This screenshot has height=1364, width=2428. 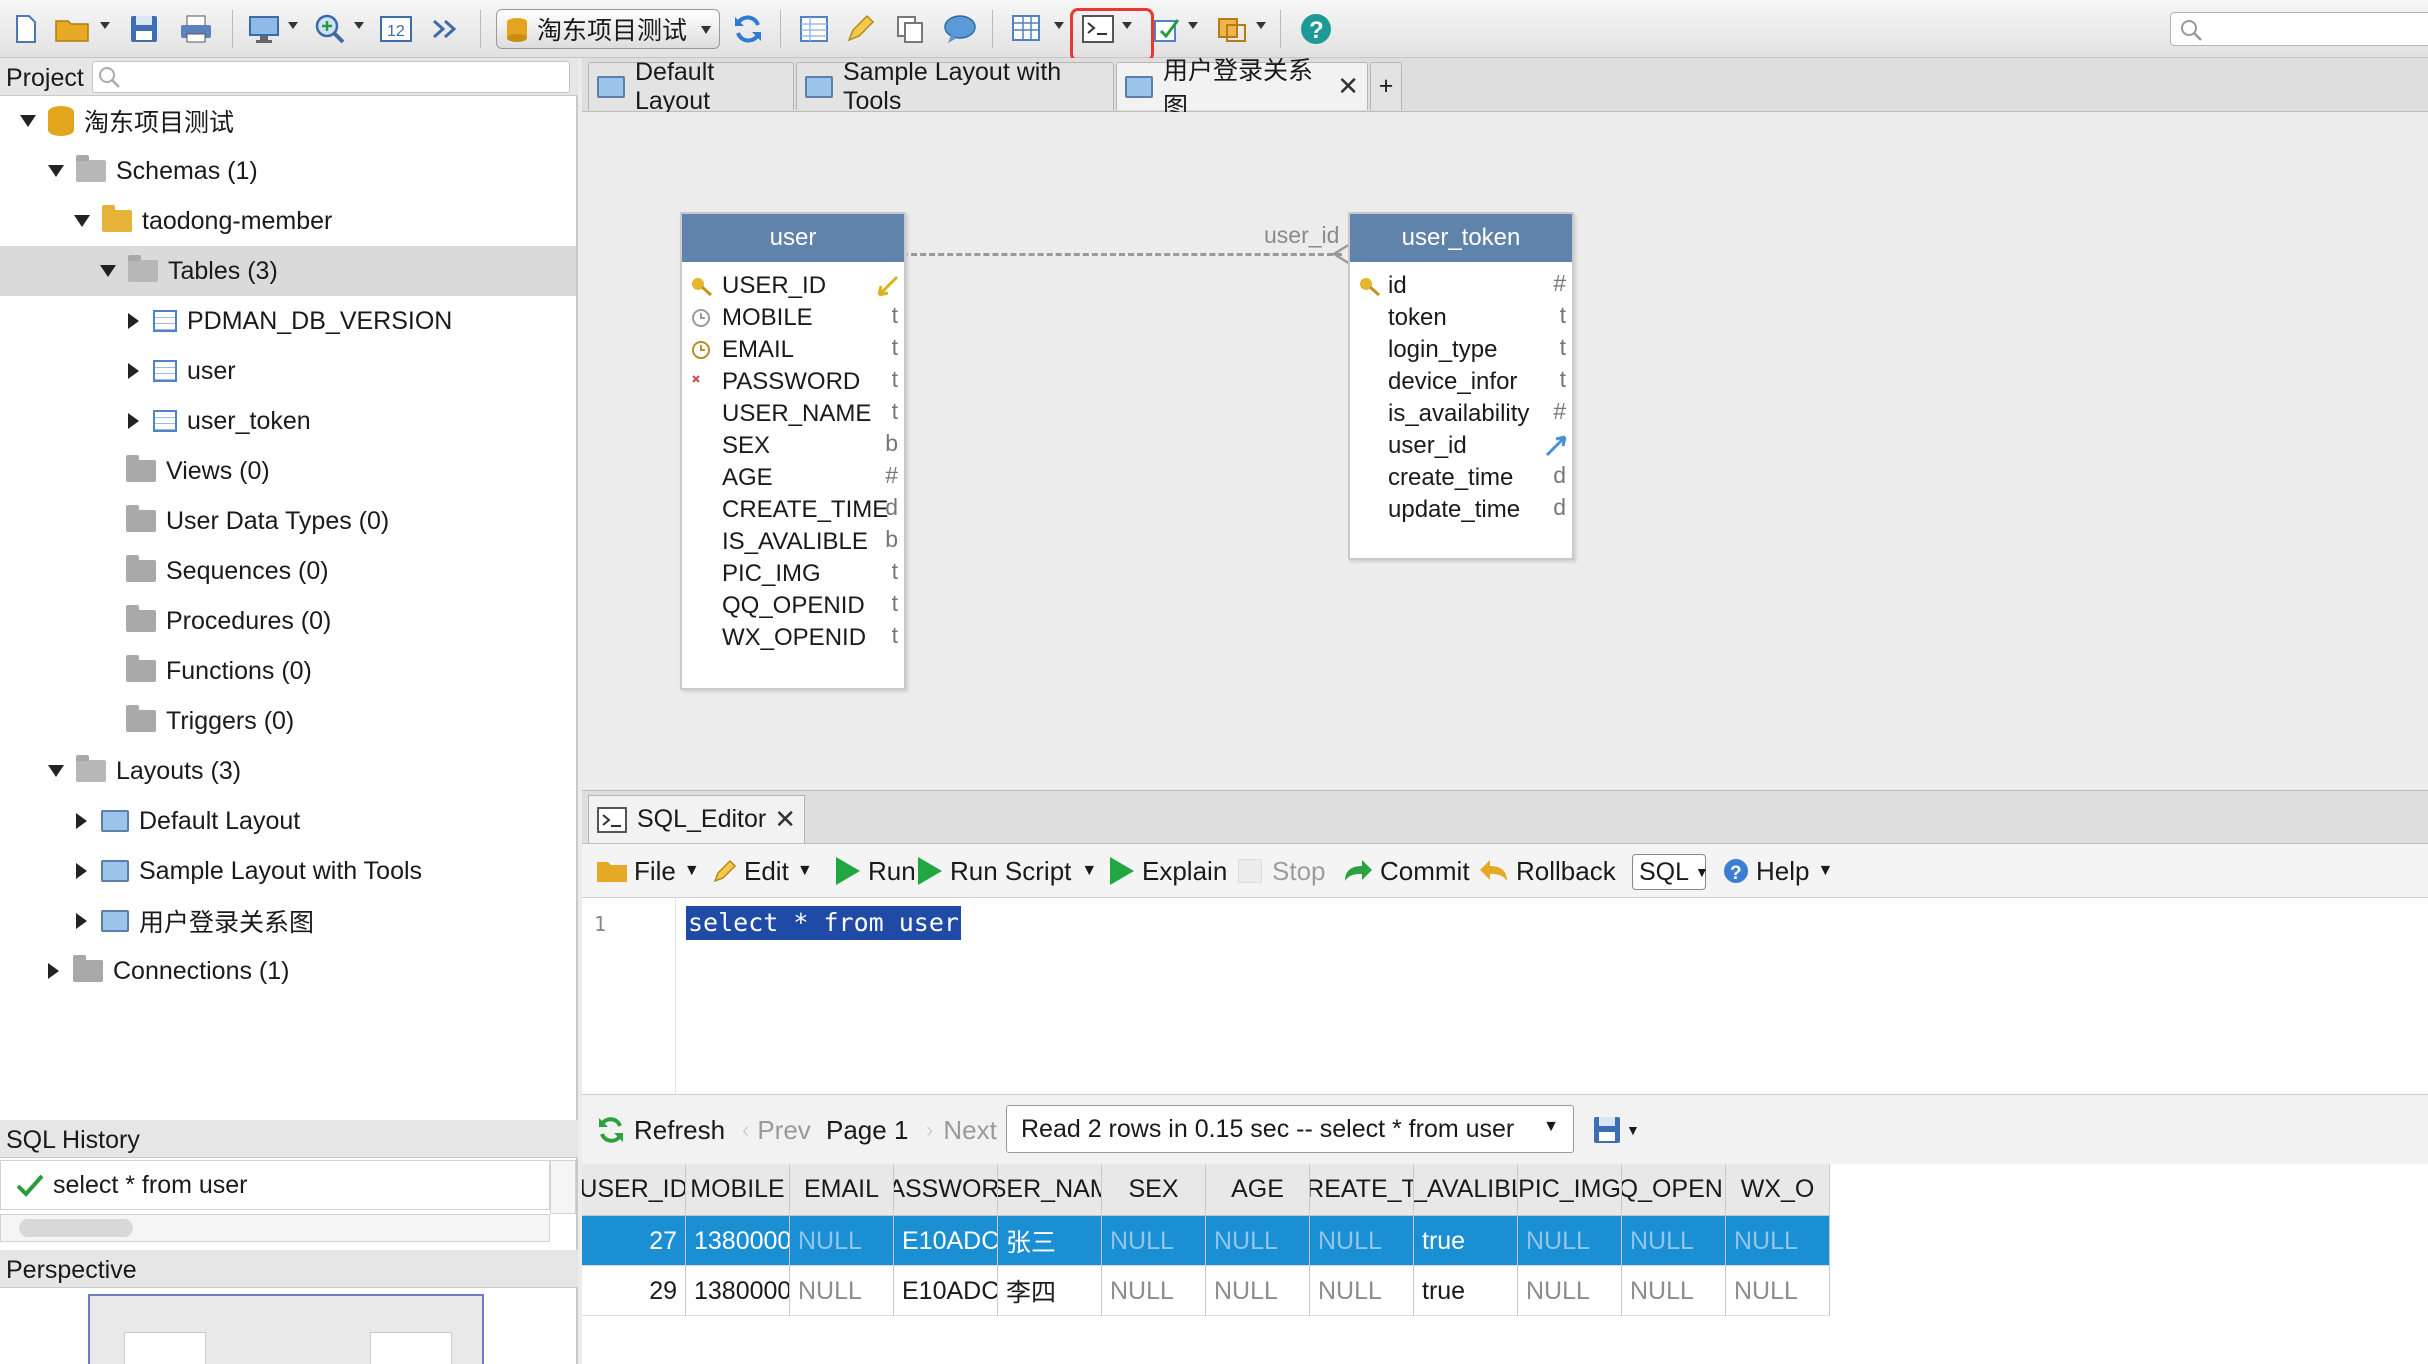 What do you see at coordinates (288, 821) in the screenshot?
I see `tree-node-layout: Default Layout` at bounding box center [288, 821].